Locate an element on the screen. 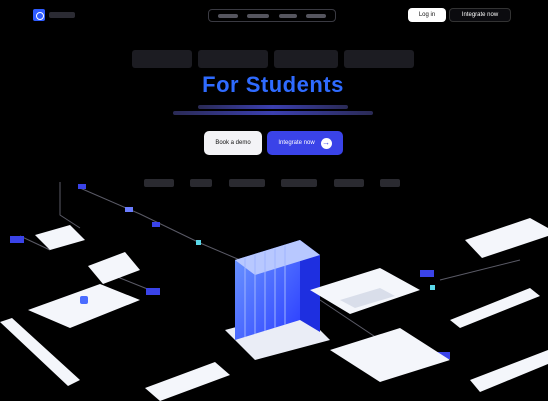  book-demo-button: Book a demo is located at coordinates (233, 143).